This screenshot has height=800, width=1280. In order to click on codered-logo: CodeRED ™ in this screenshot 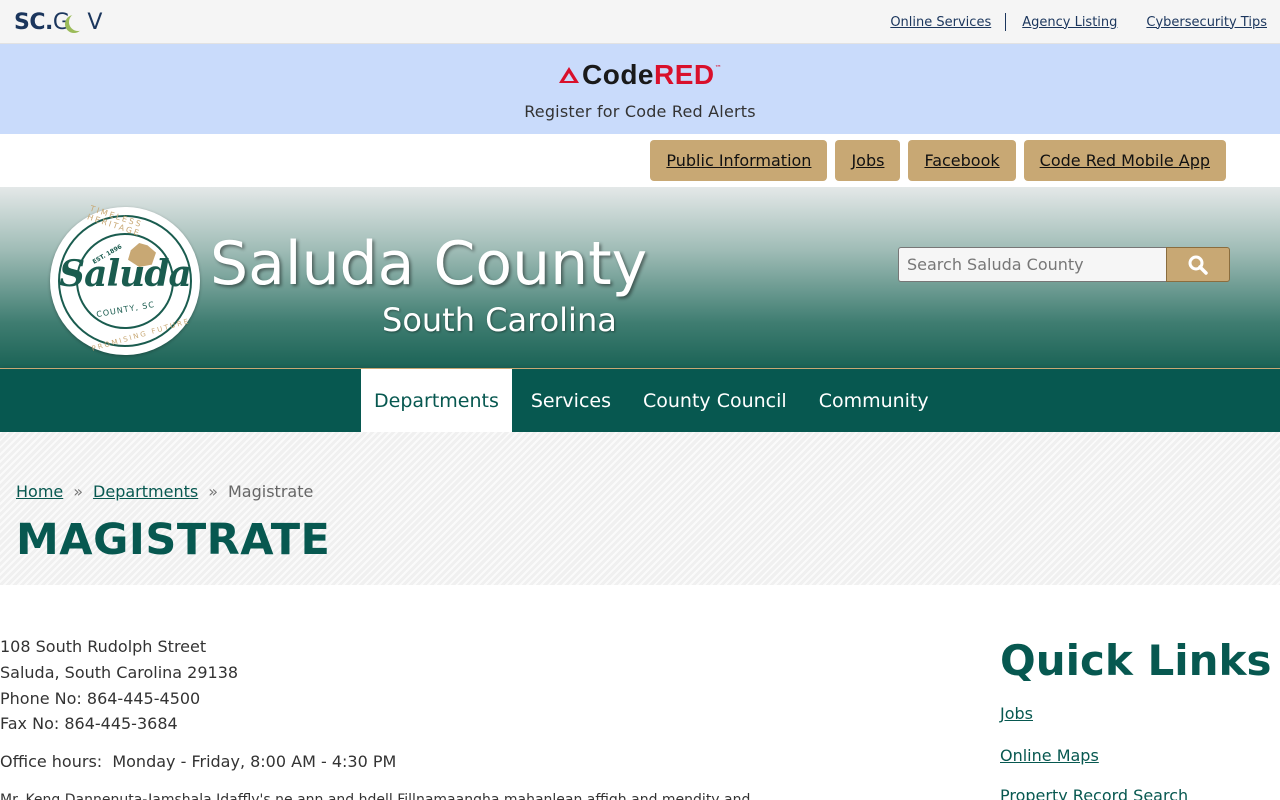, I will do `click(640, 75)`.